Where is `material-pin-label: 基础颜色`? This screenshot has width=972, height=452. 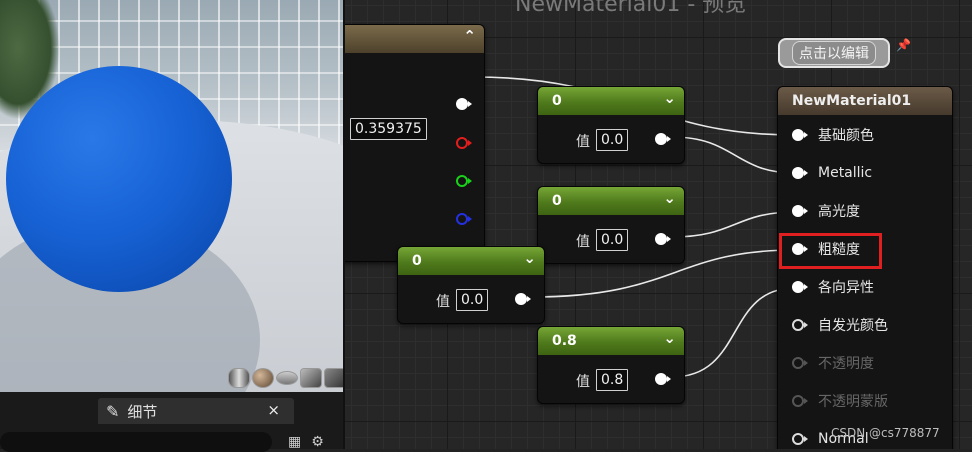 material-pin-label: 基础颜色 is located at coordinates (846, 136).